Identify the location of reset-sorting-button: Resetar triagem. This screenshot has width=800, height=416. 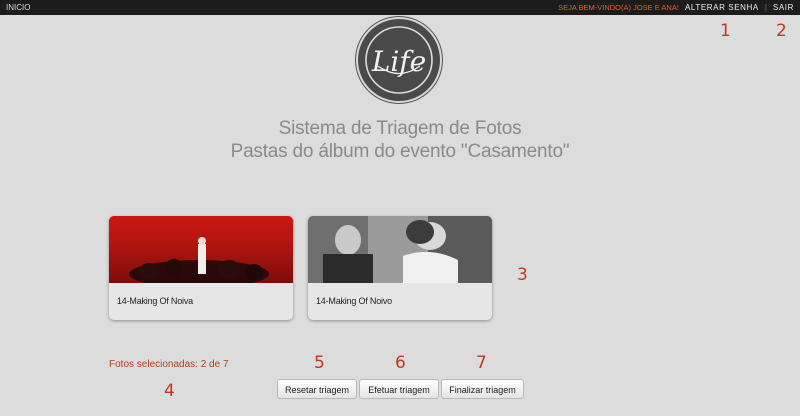
(317, 389).